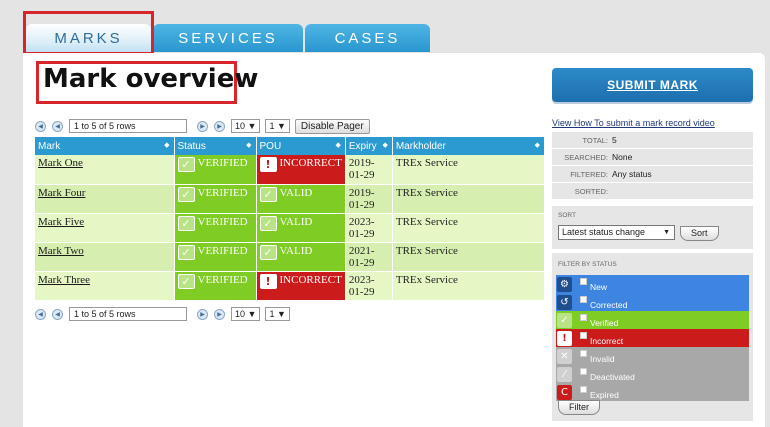 Image resolution: width=770 pixels, height=427 pixels. Describe the element at coordinates (652, 374) in the screenshot. I see `filter-item-deactivated: ⁄ Deactivated` at that location.